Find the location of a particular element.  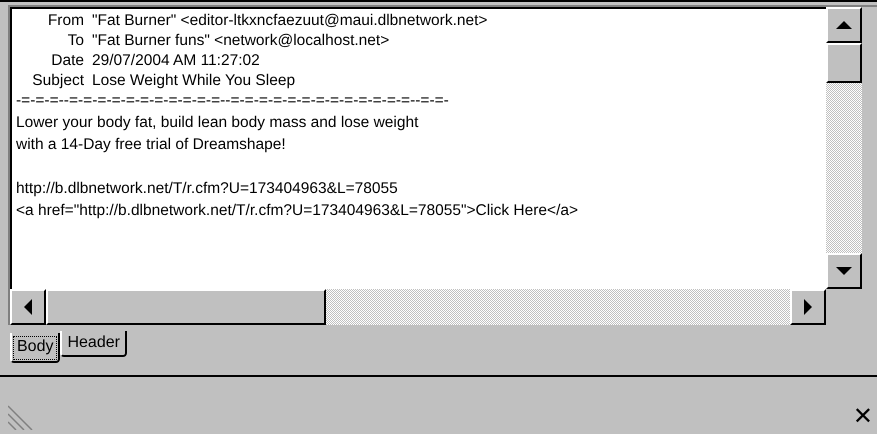

scroll-left-button is located at coordinates (28, 307).